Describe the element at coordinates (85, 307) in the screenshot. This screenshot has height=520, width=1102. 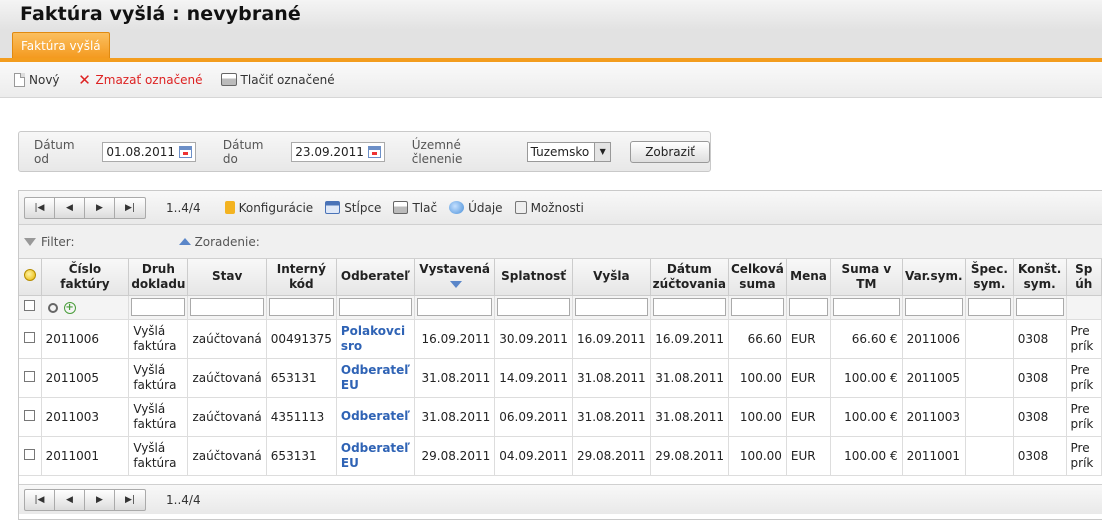
I see `filter-cell: +` at that location.